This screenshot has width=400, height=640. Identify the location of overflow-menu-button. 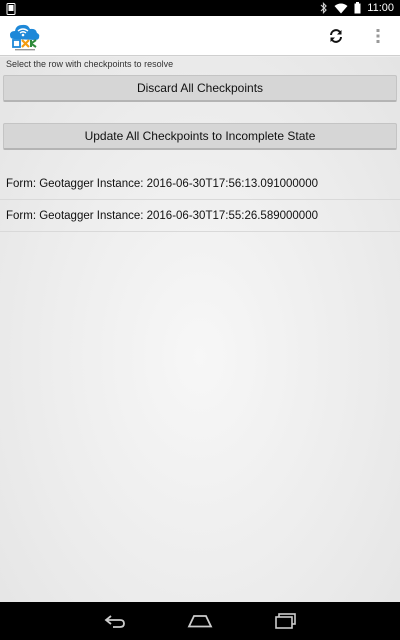
(378, 36).